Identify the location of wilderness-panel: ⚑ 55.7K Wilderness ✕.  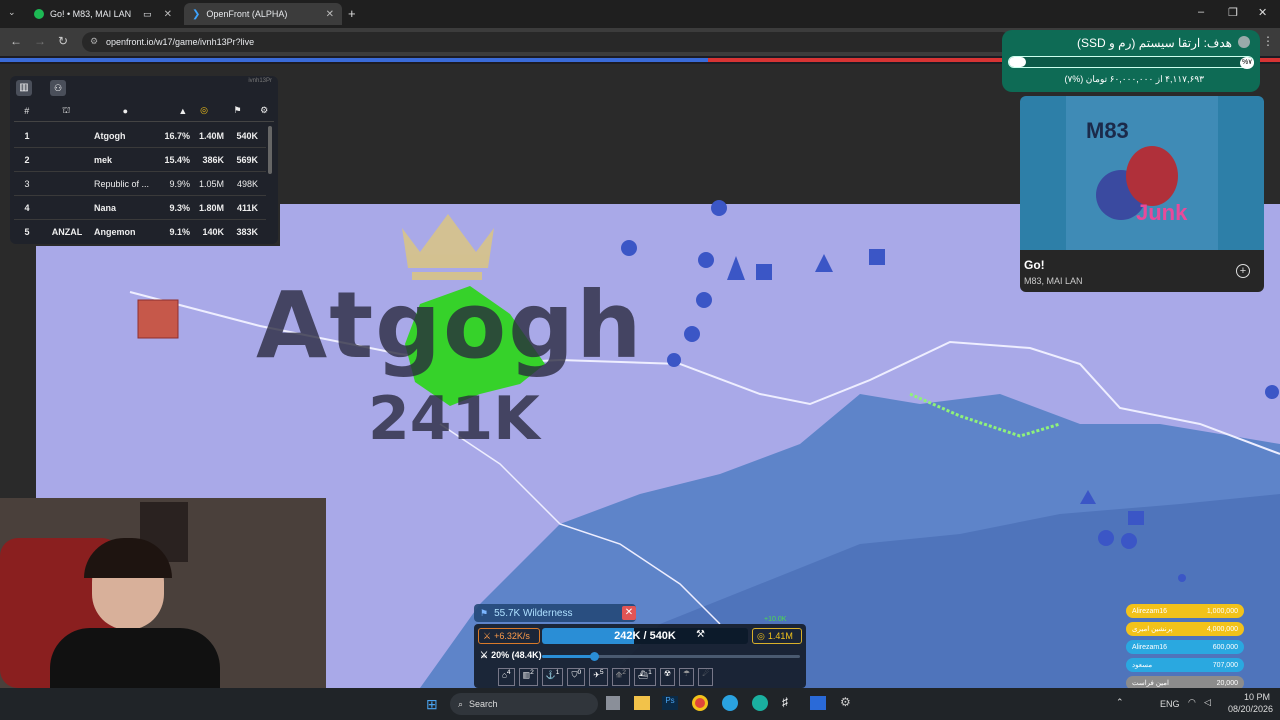
(555, 613).